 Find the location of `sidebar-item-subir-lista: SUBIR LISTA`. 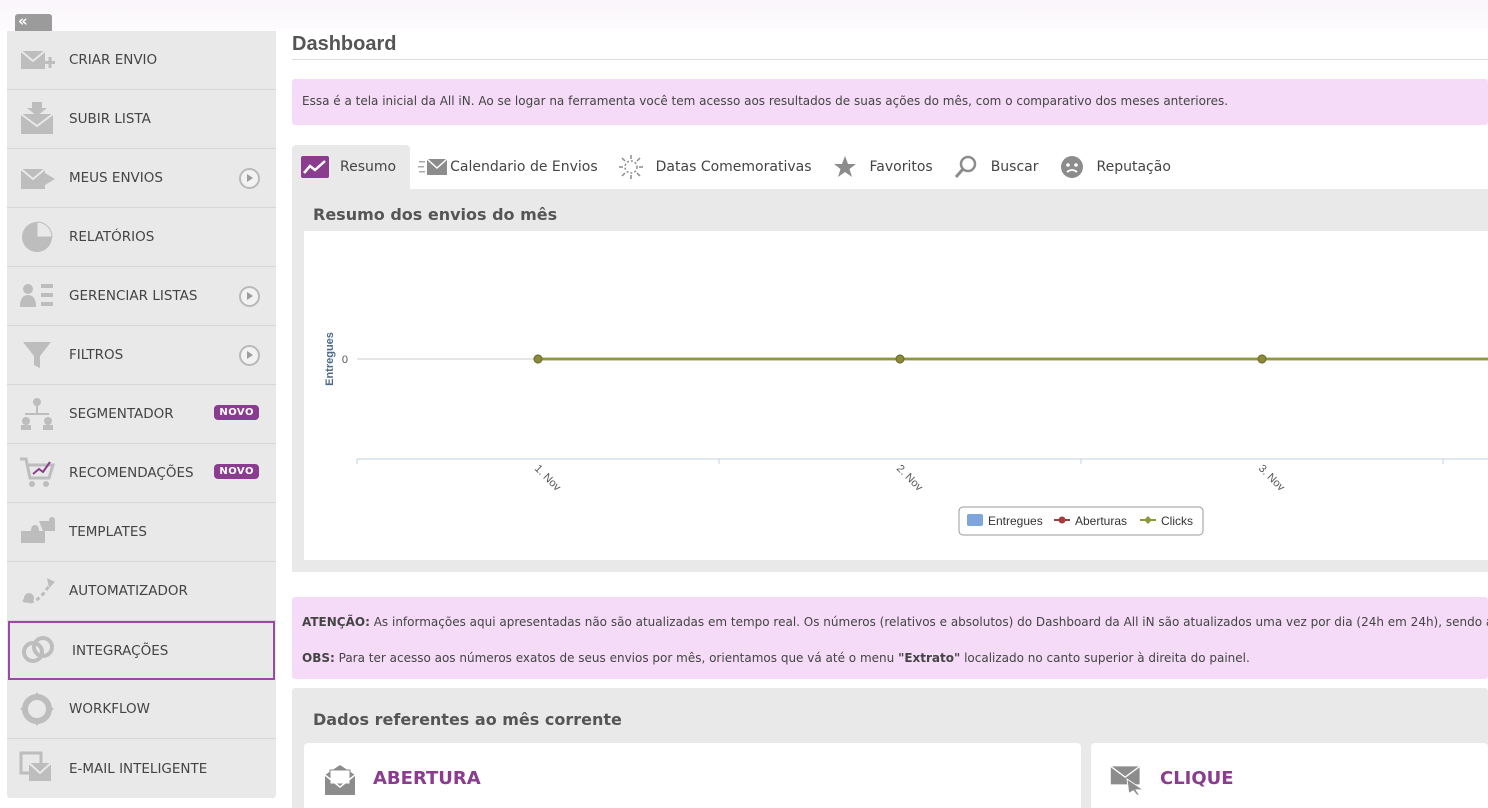

sidebar-item-subir-lista: SUBIR LISTA is located at coordinates (141, 119).